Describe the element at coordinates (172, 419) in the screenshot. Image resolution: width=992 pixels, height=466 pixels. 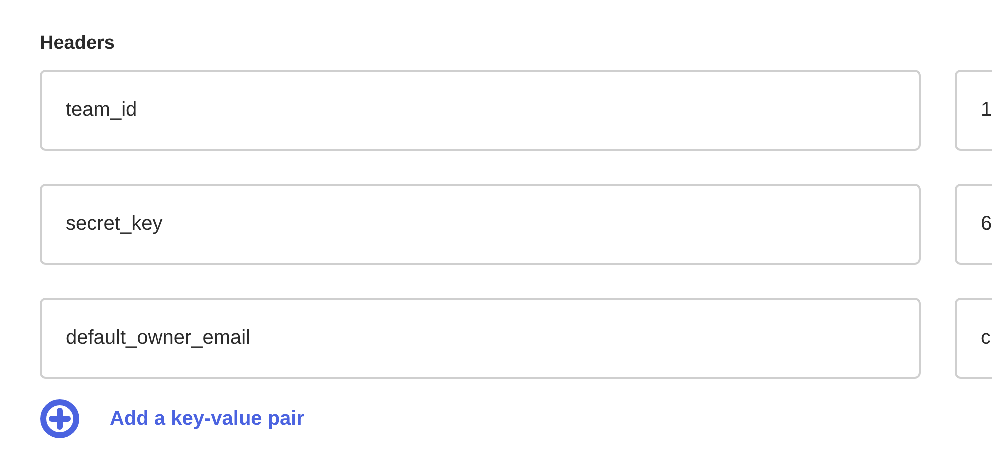
I see `add-pair-link: Add a key-value pair` at that location.